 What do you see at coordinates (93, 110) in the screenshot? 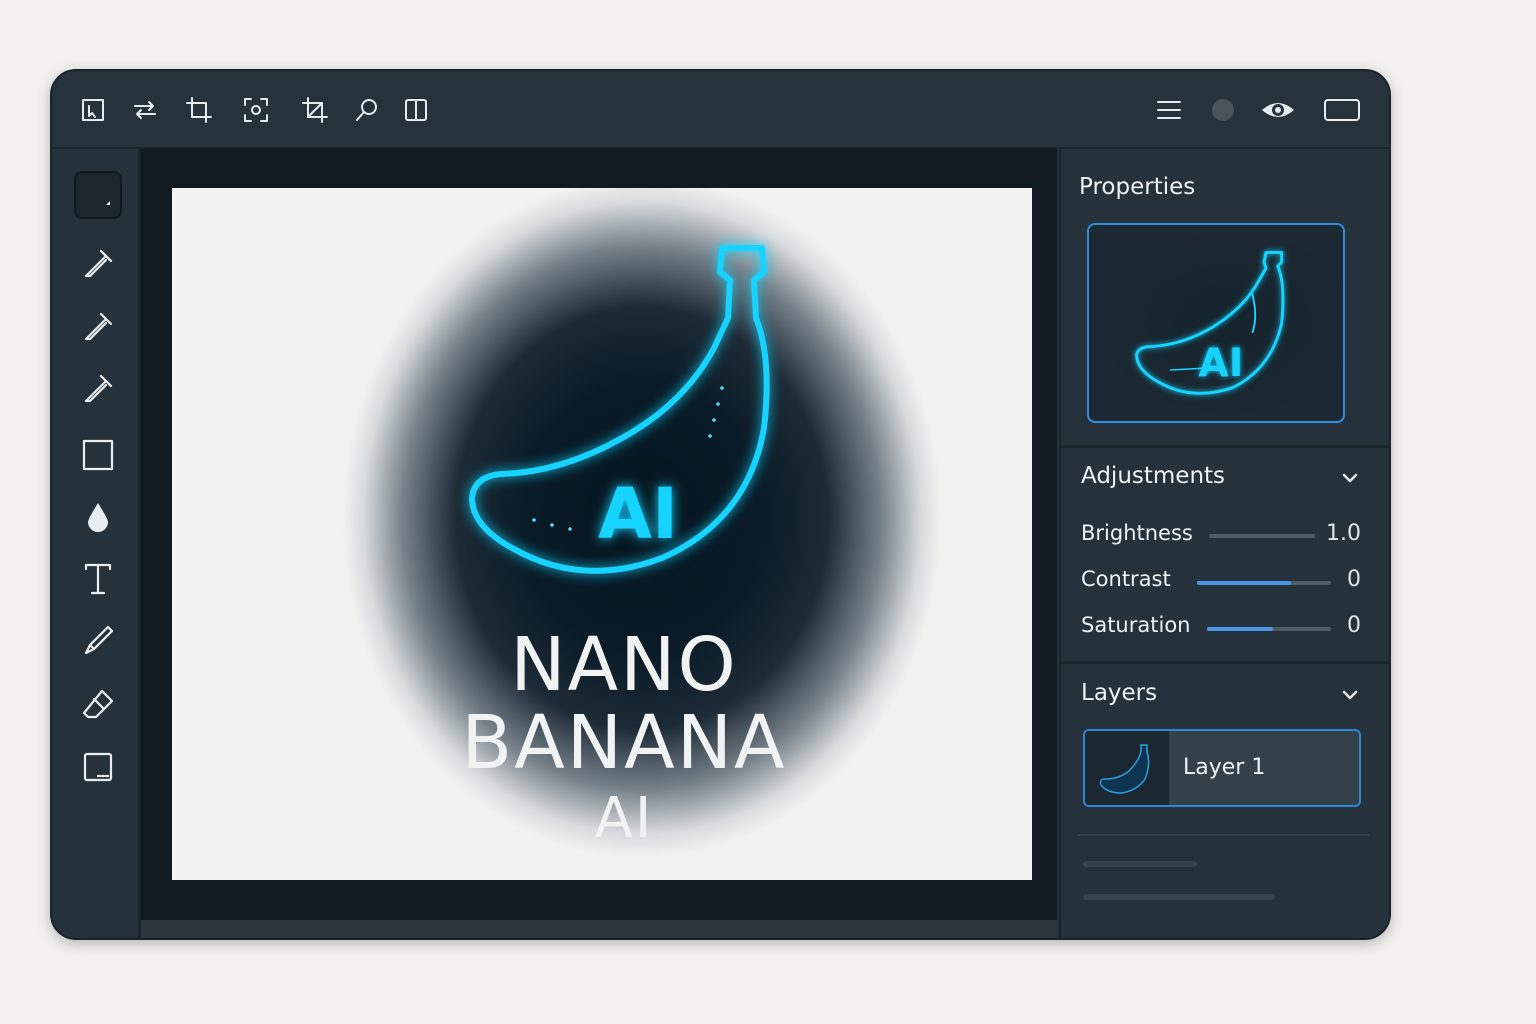
I see `select-icon` at bounding box center [93, 110].